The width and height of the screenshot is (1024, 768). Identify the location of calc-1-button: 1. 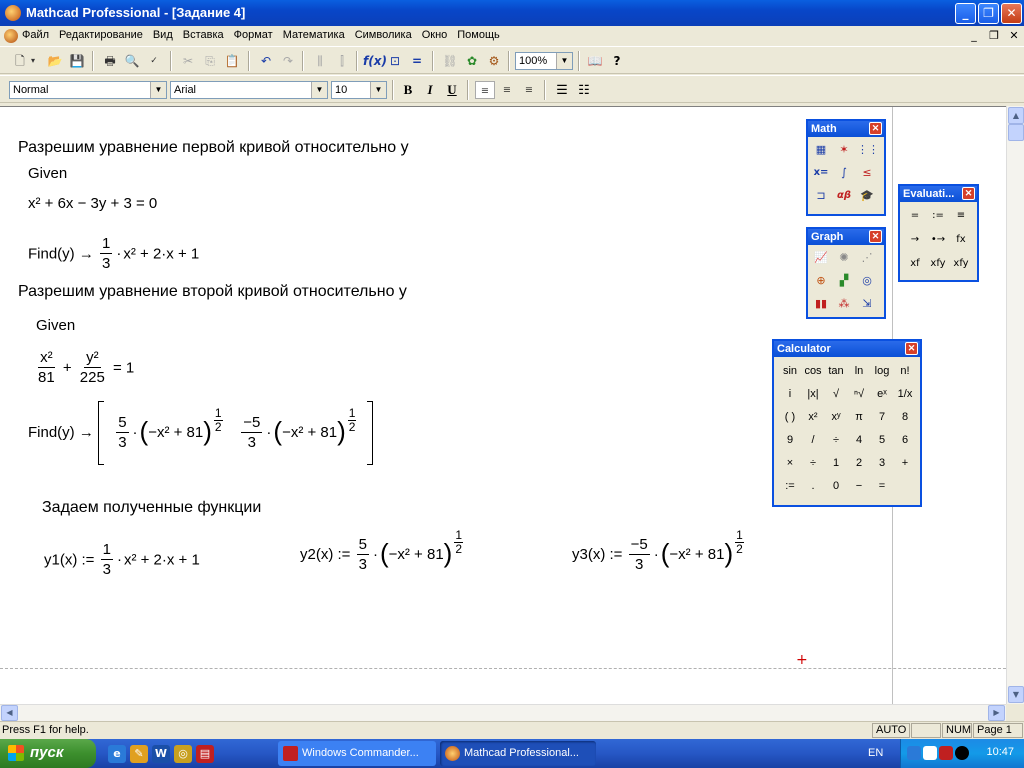
(836, 463).